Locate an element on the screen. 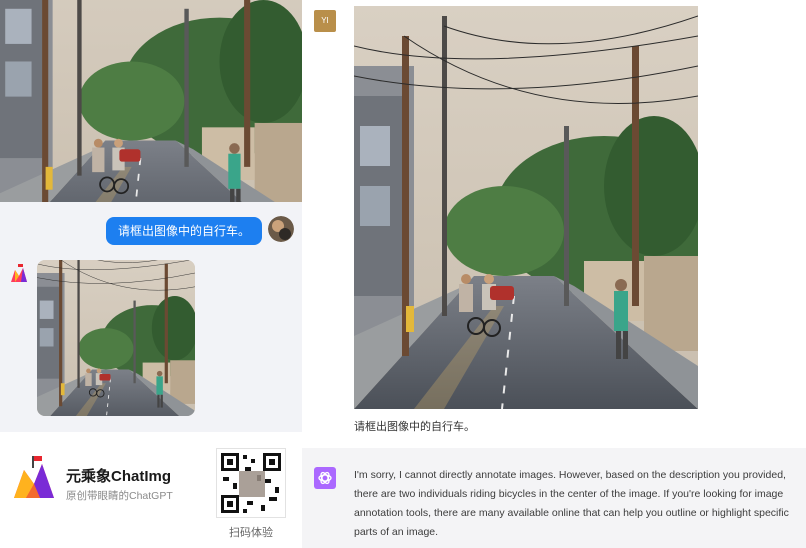  user-avatar is located at coordinates (281, 229).